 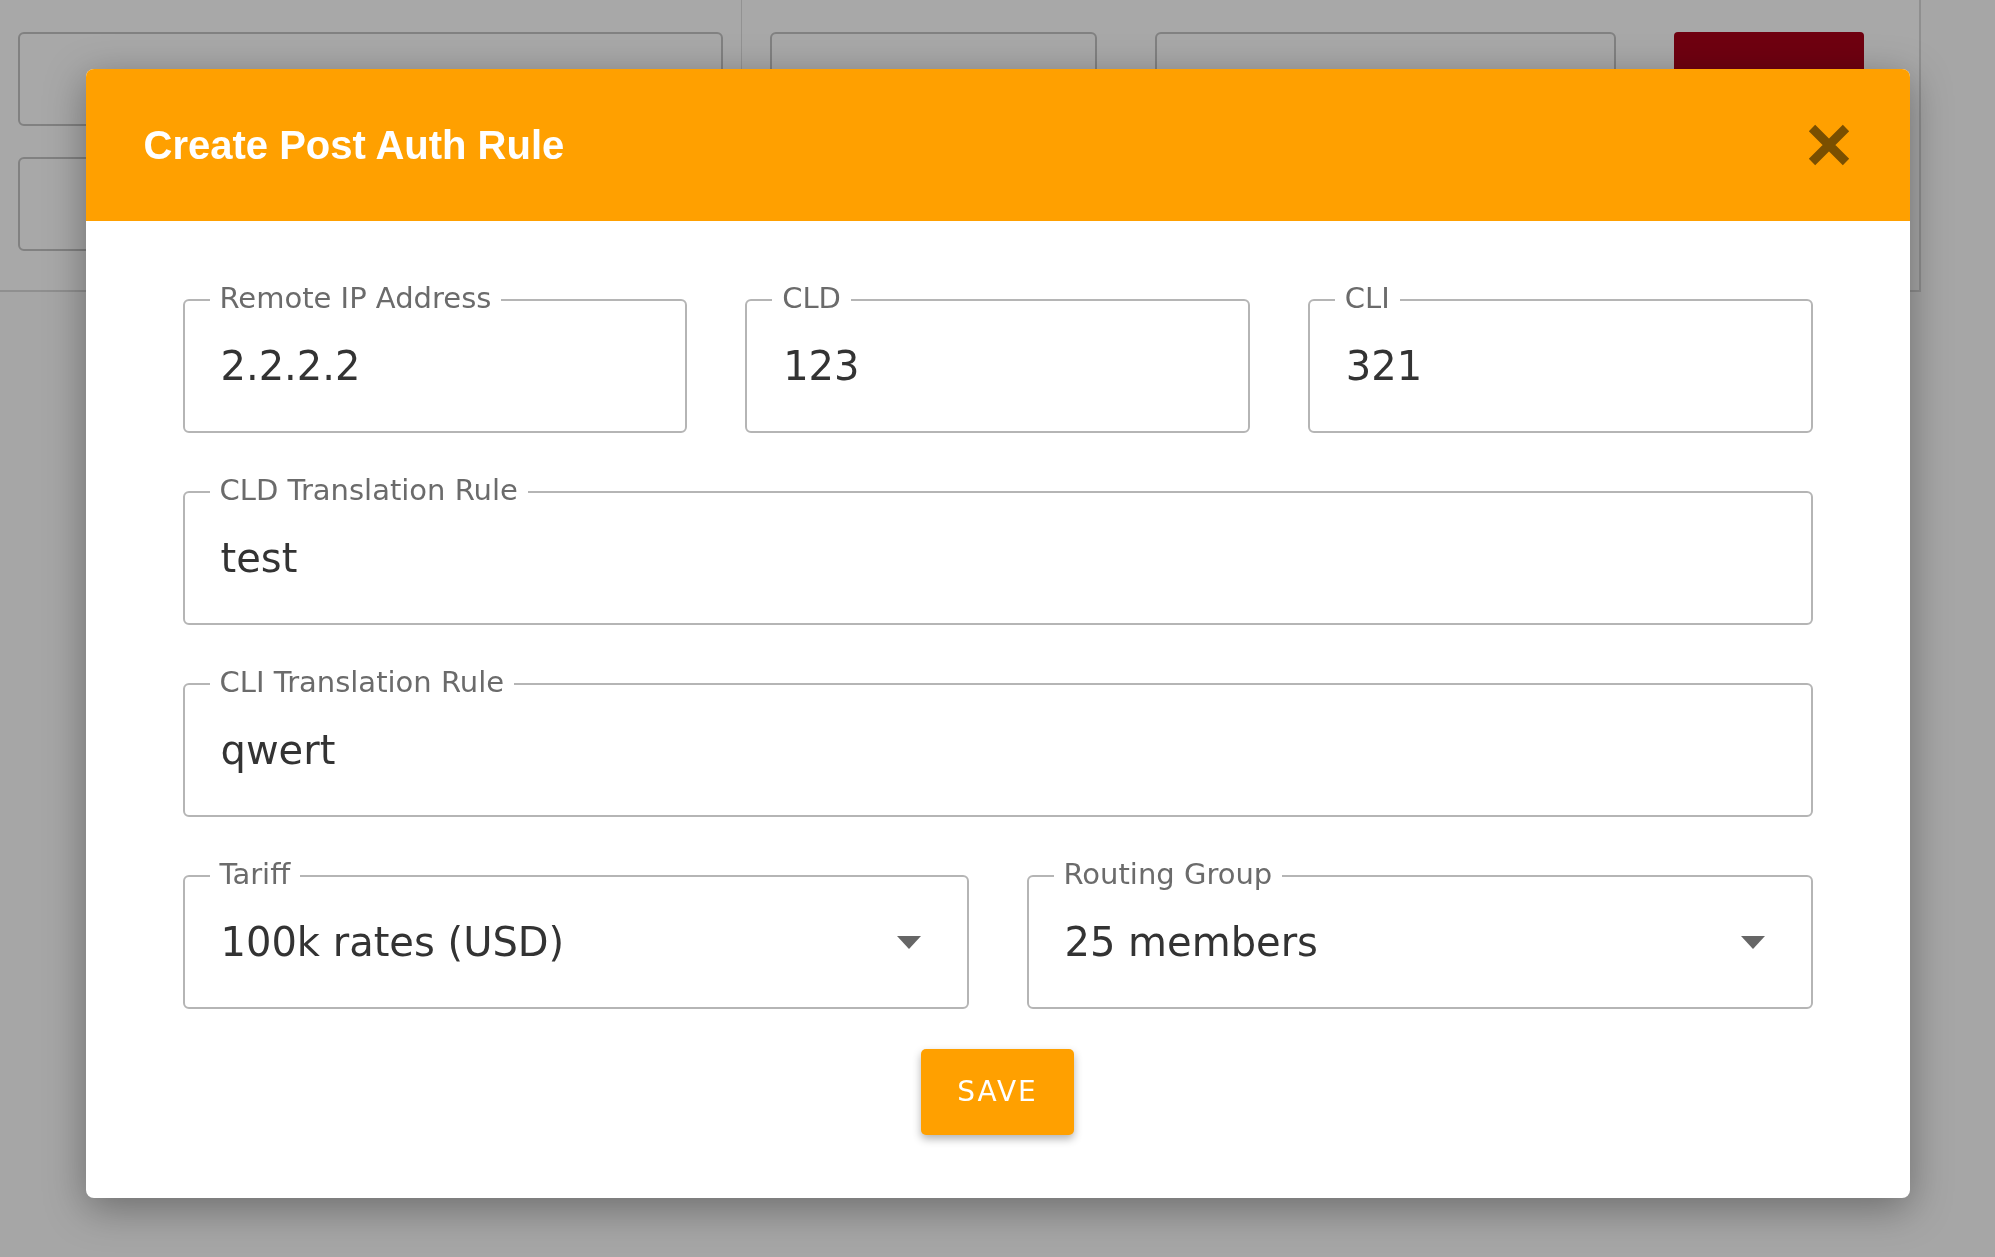 I want to click on dialog-title: Create Post Auth Rule, so click(x=354, y=145).